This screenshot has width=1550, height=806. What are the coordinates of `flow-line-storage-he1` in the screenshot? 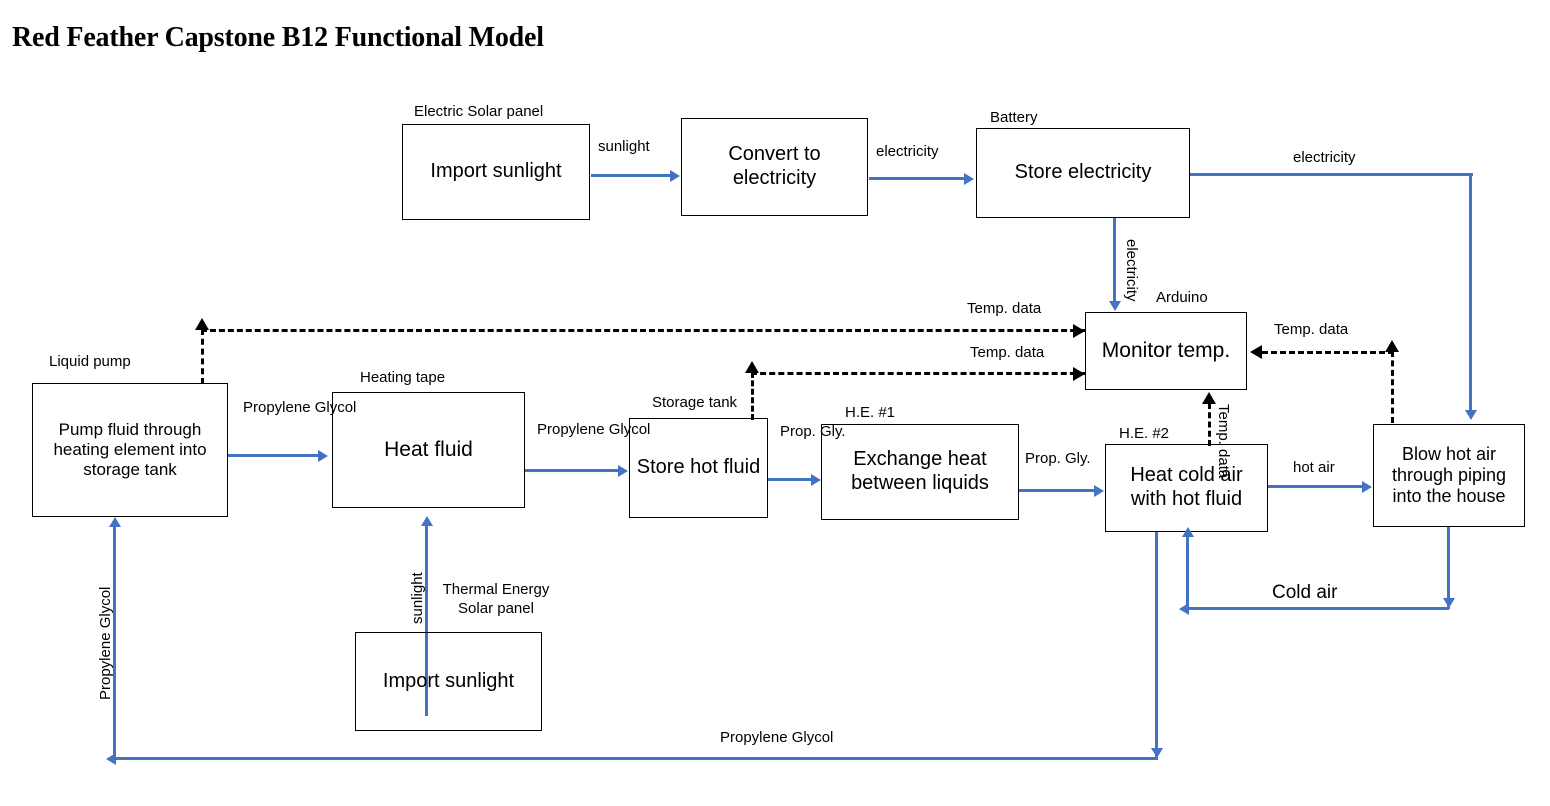 It's located at (791, 479).